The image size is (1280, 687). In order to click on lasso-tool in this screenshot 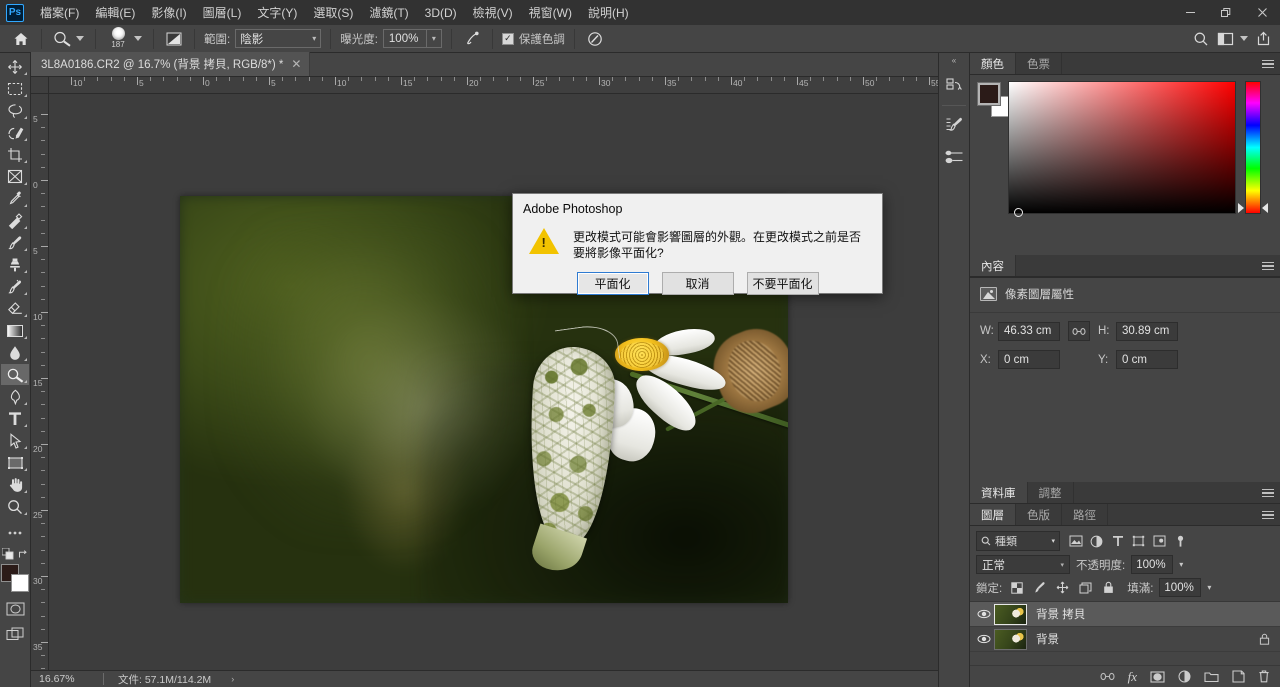, I will do `click(15, 110)`.